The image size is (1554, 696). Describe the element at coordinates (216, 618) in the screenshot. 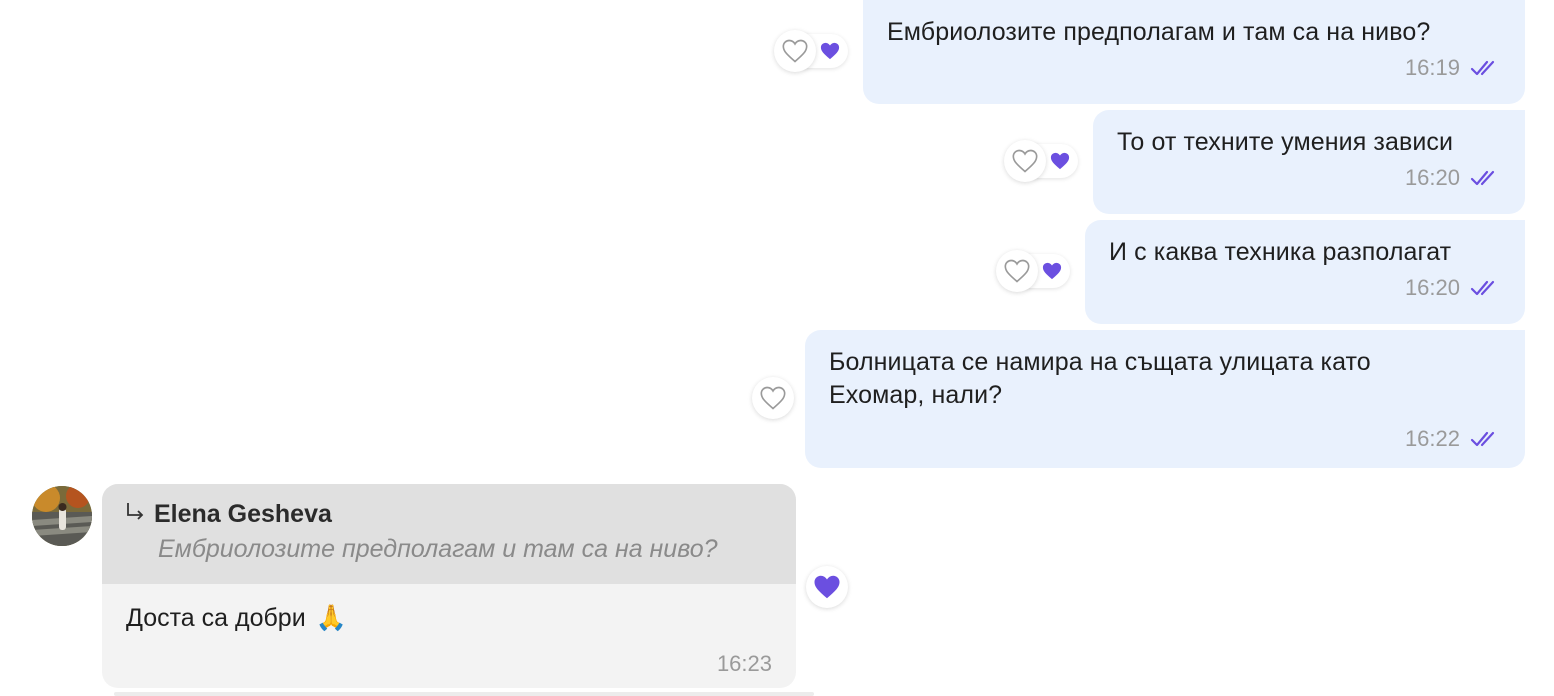

I see `message-text-content: Доста са добри` at that location.